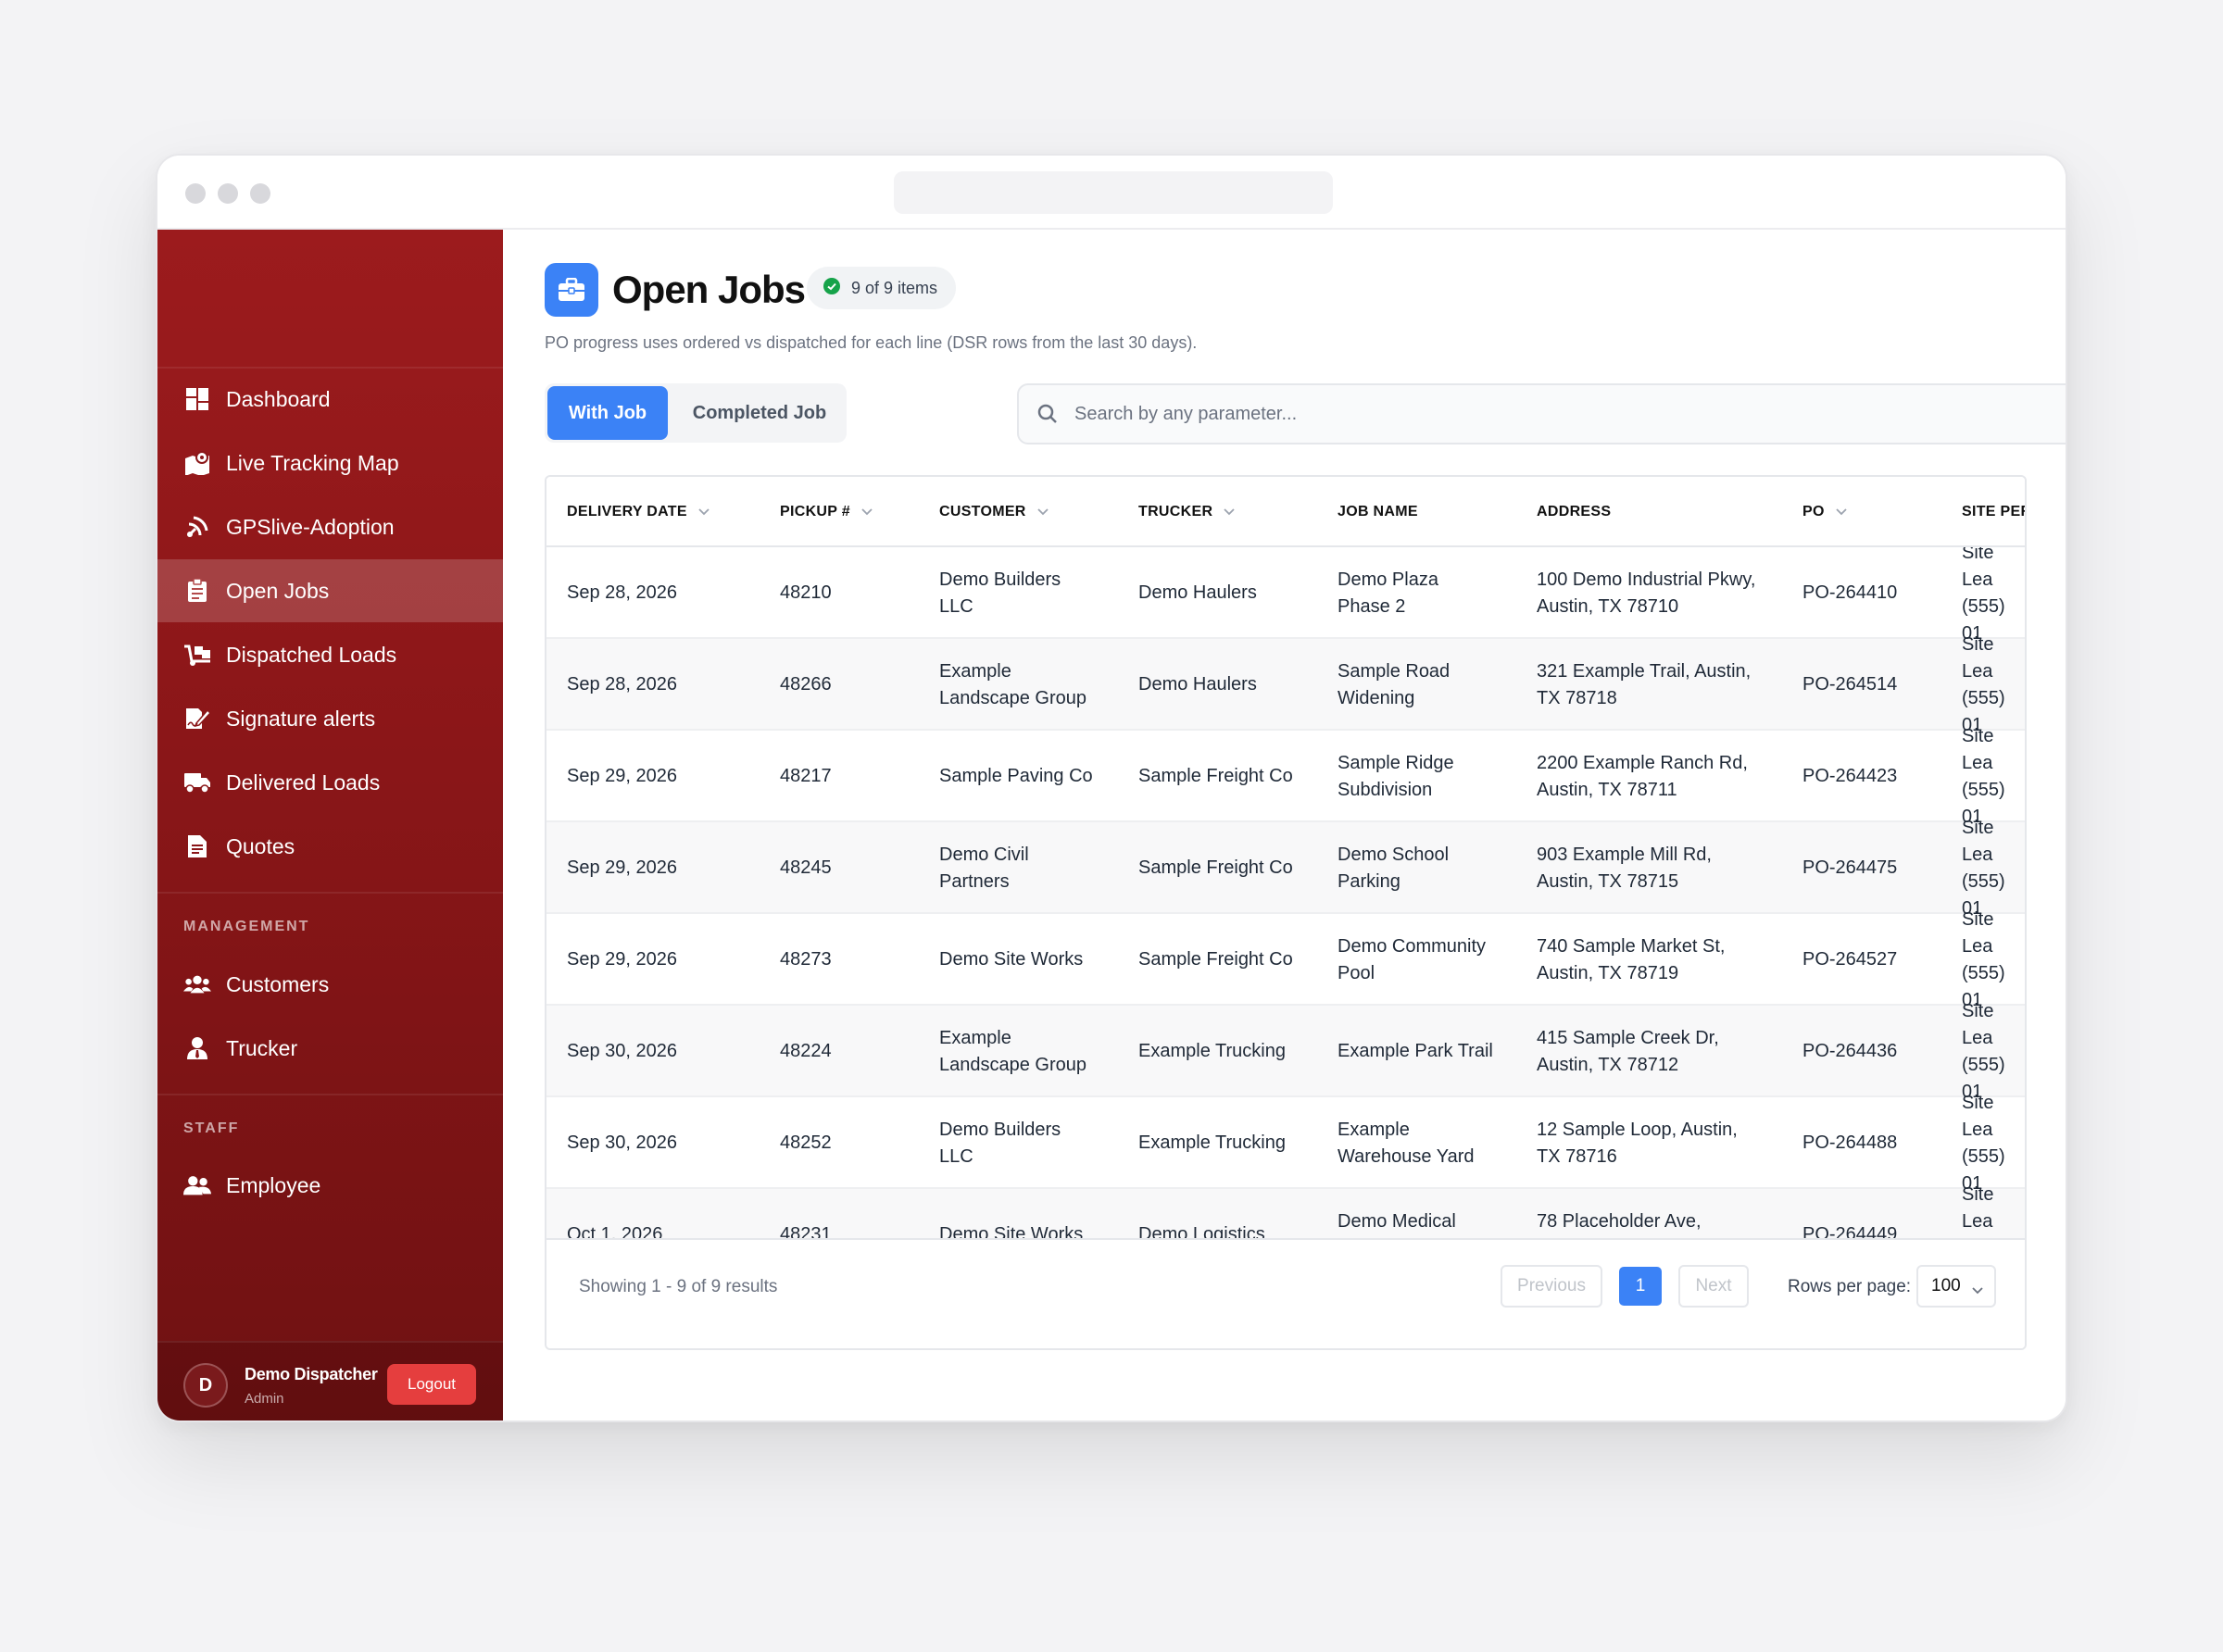  Describe the element at coordinates (1570, 413) in the screenshot. I see `search-input` at that location.